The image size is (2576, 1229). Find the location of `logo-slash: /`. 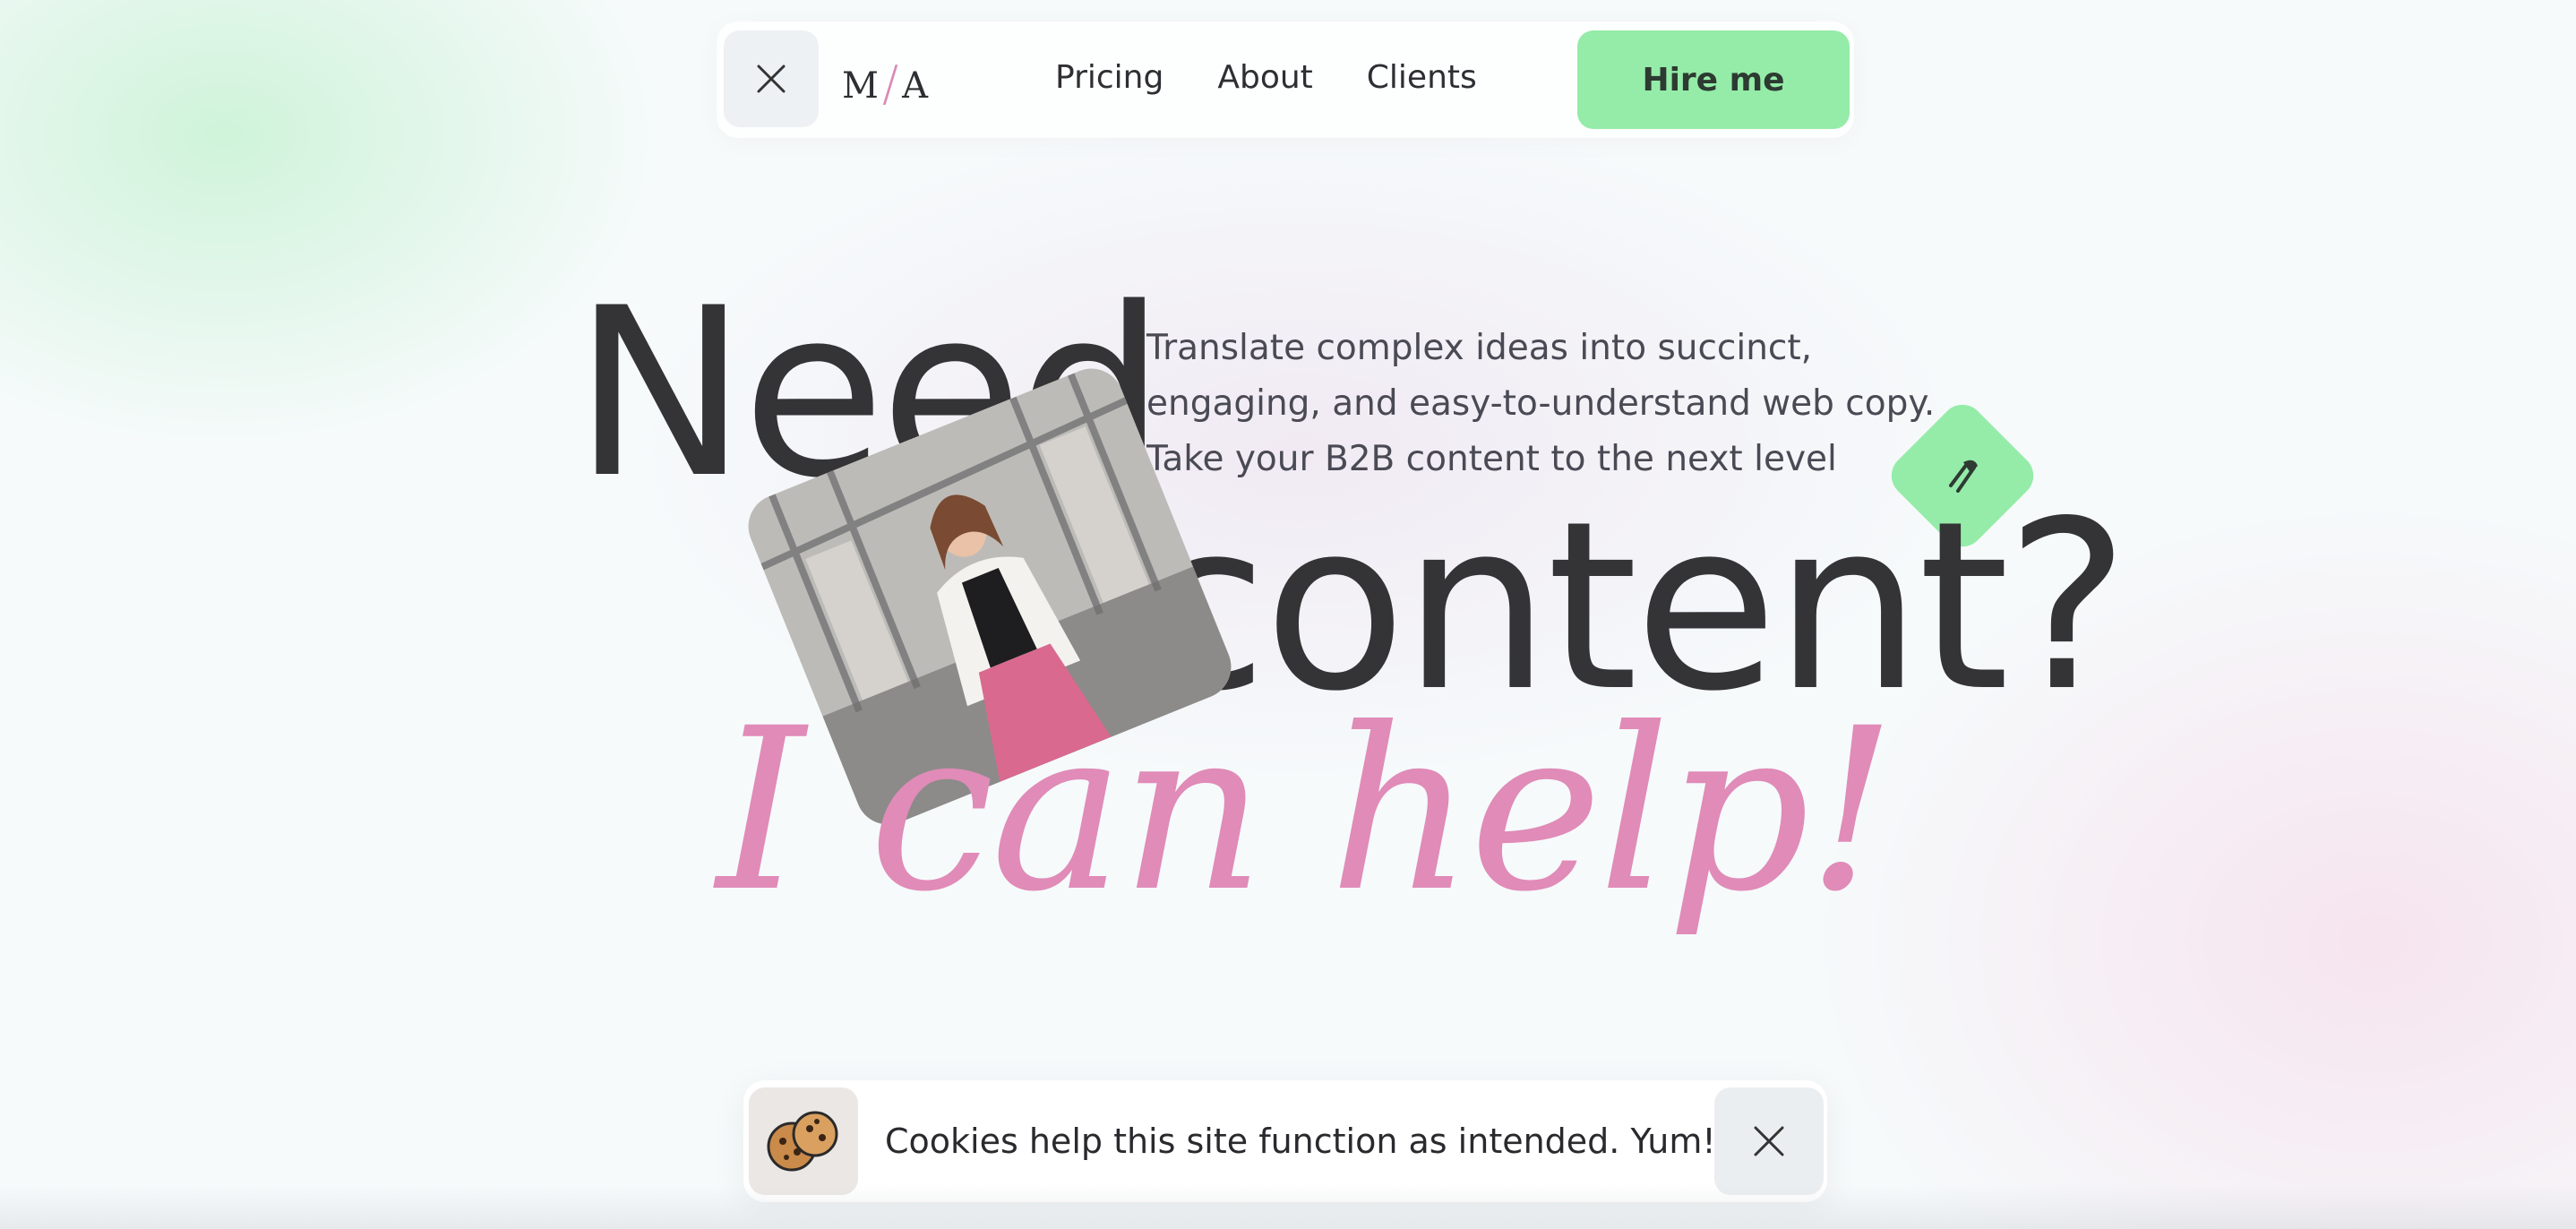

logo-slash: / is located at coordinates (890, 84).